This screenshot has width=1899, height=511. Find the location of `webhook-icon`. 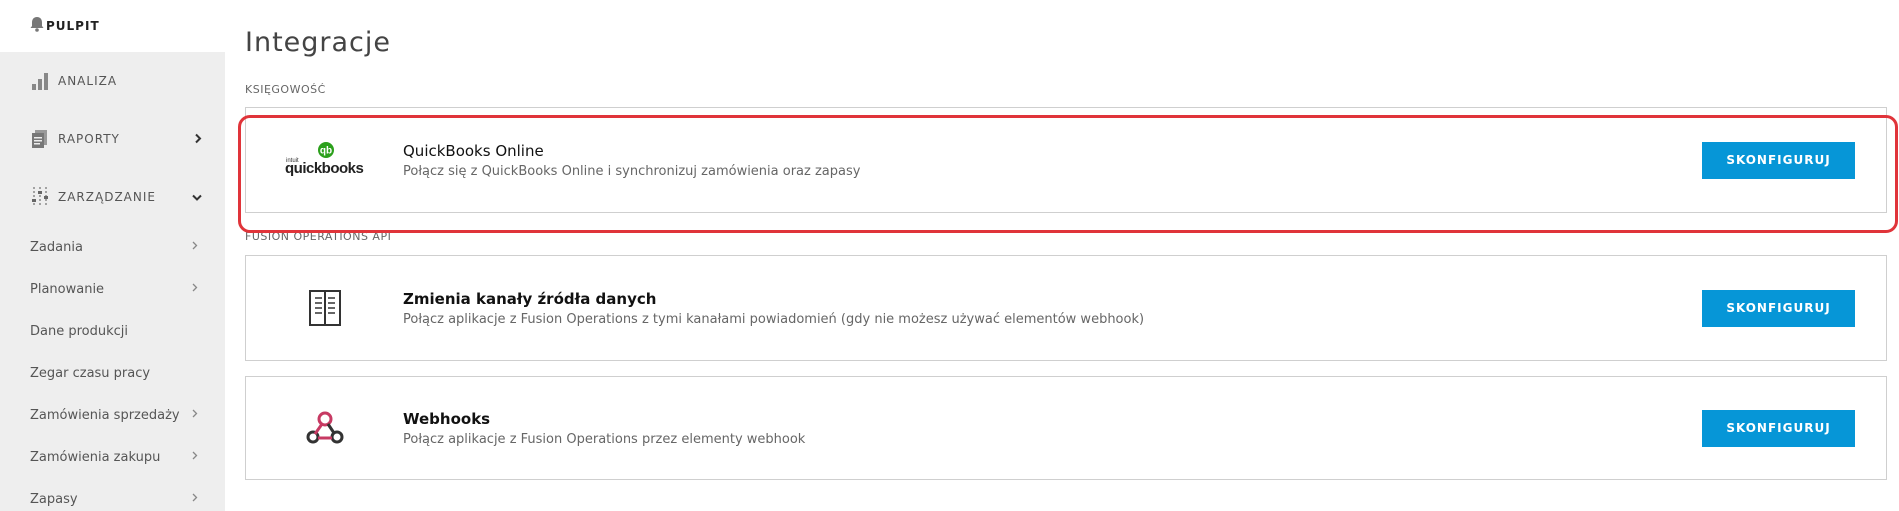

webhook-icon is located at coordinates (324, 428).